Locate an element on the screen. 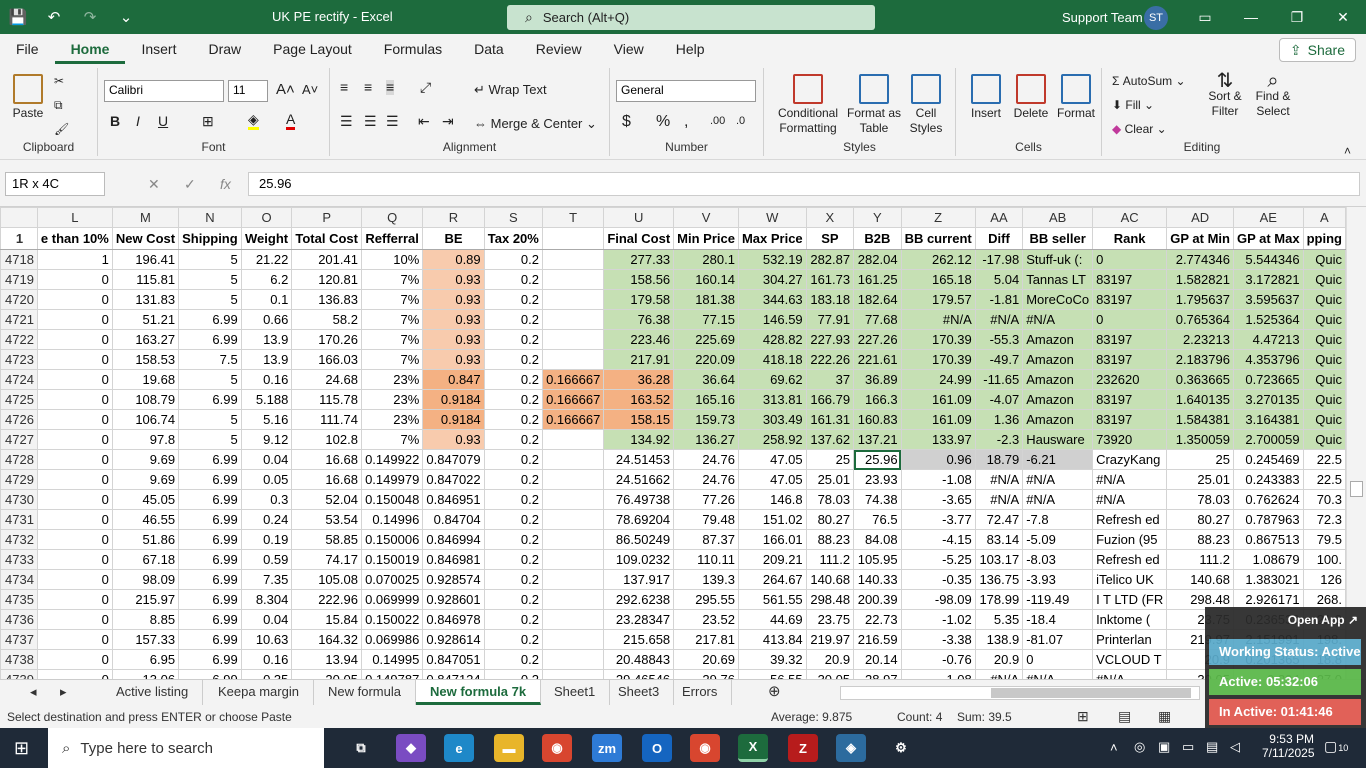 This screenshot has width=1366, height=768. select-all-corner is located at coordinates (19, 217).